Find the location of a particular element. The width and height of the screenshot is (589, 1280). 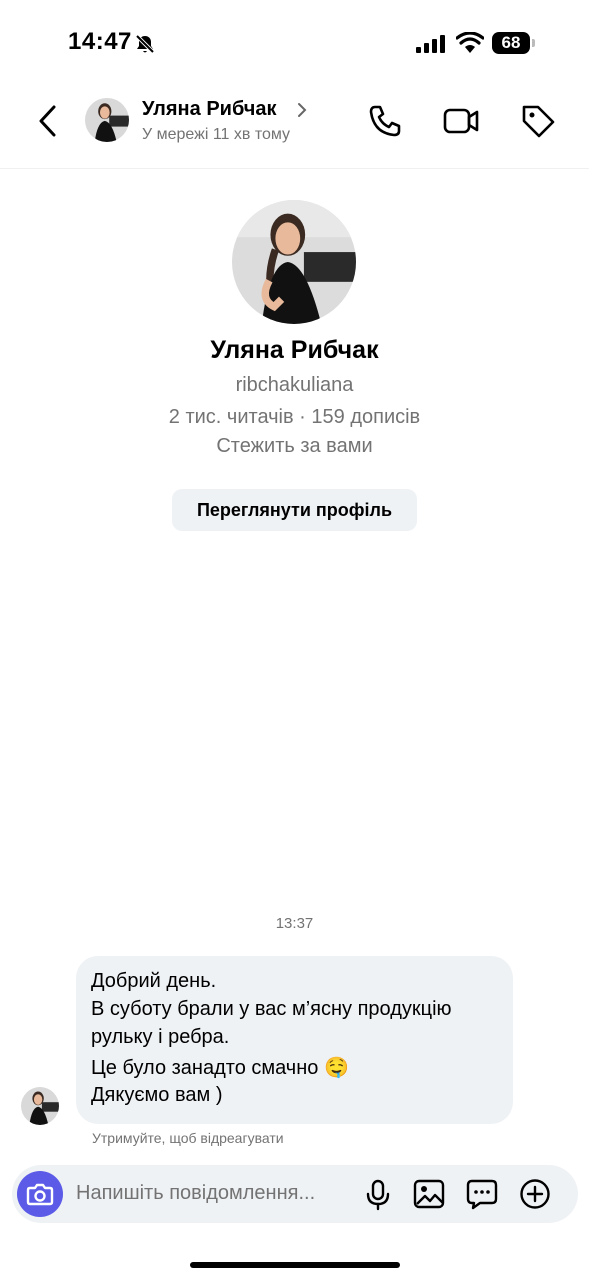

camera-icon is located at coordinates (40, 1194).